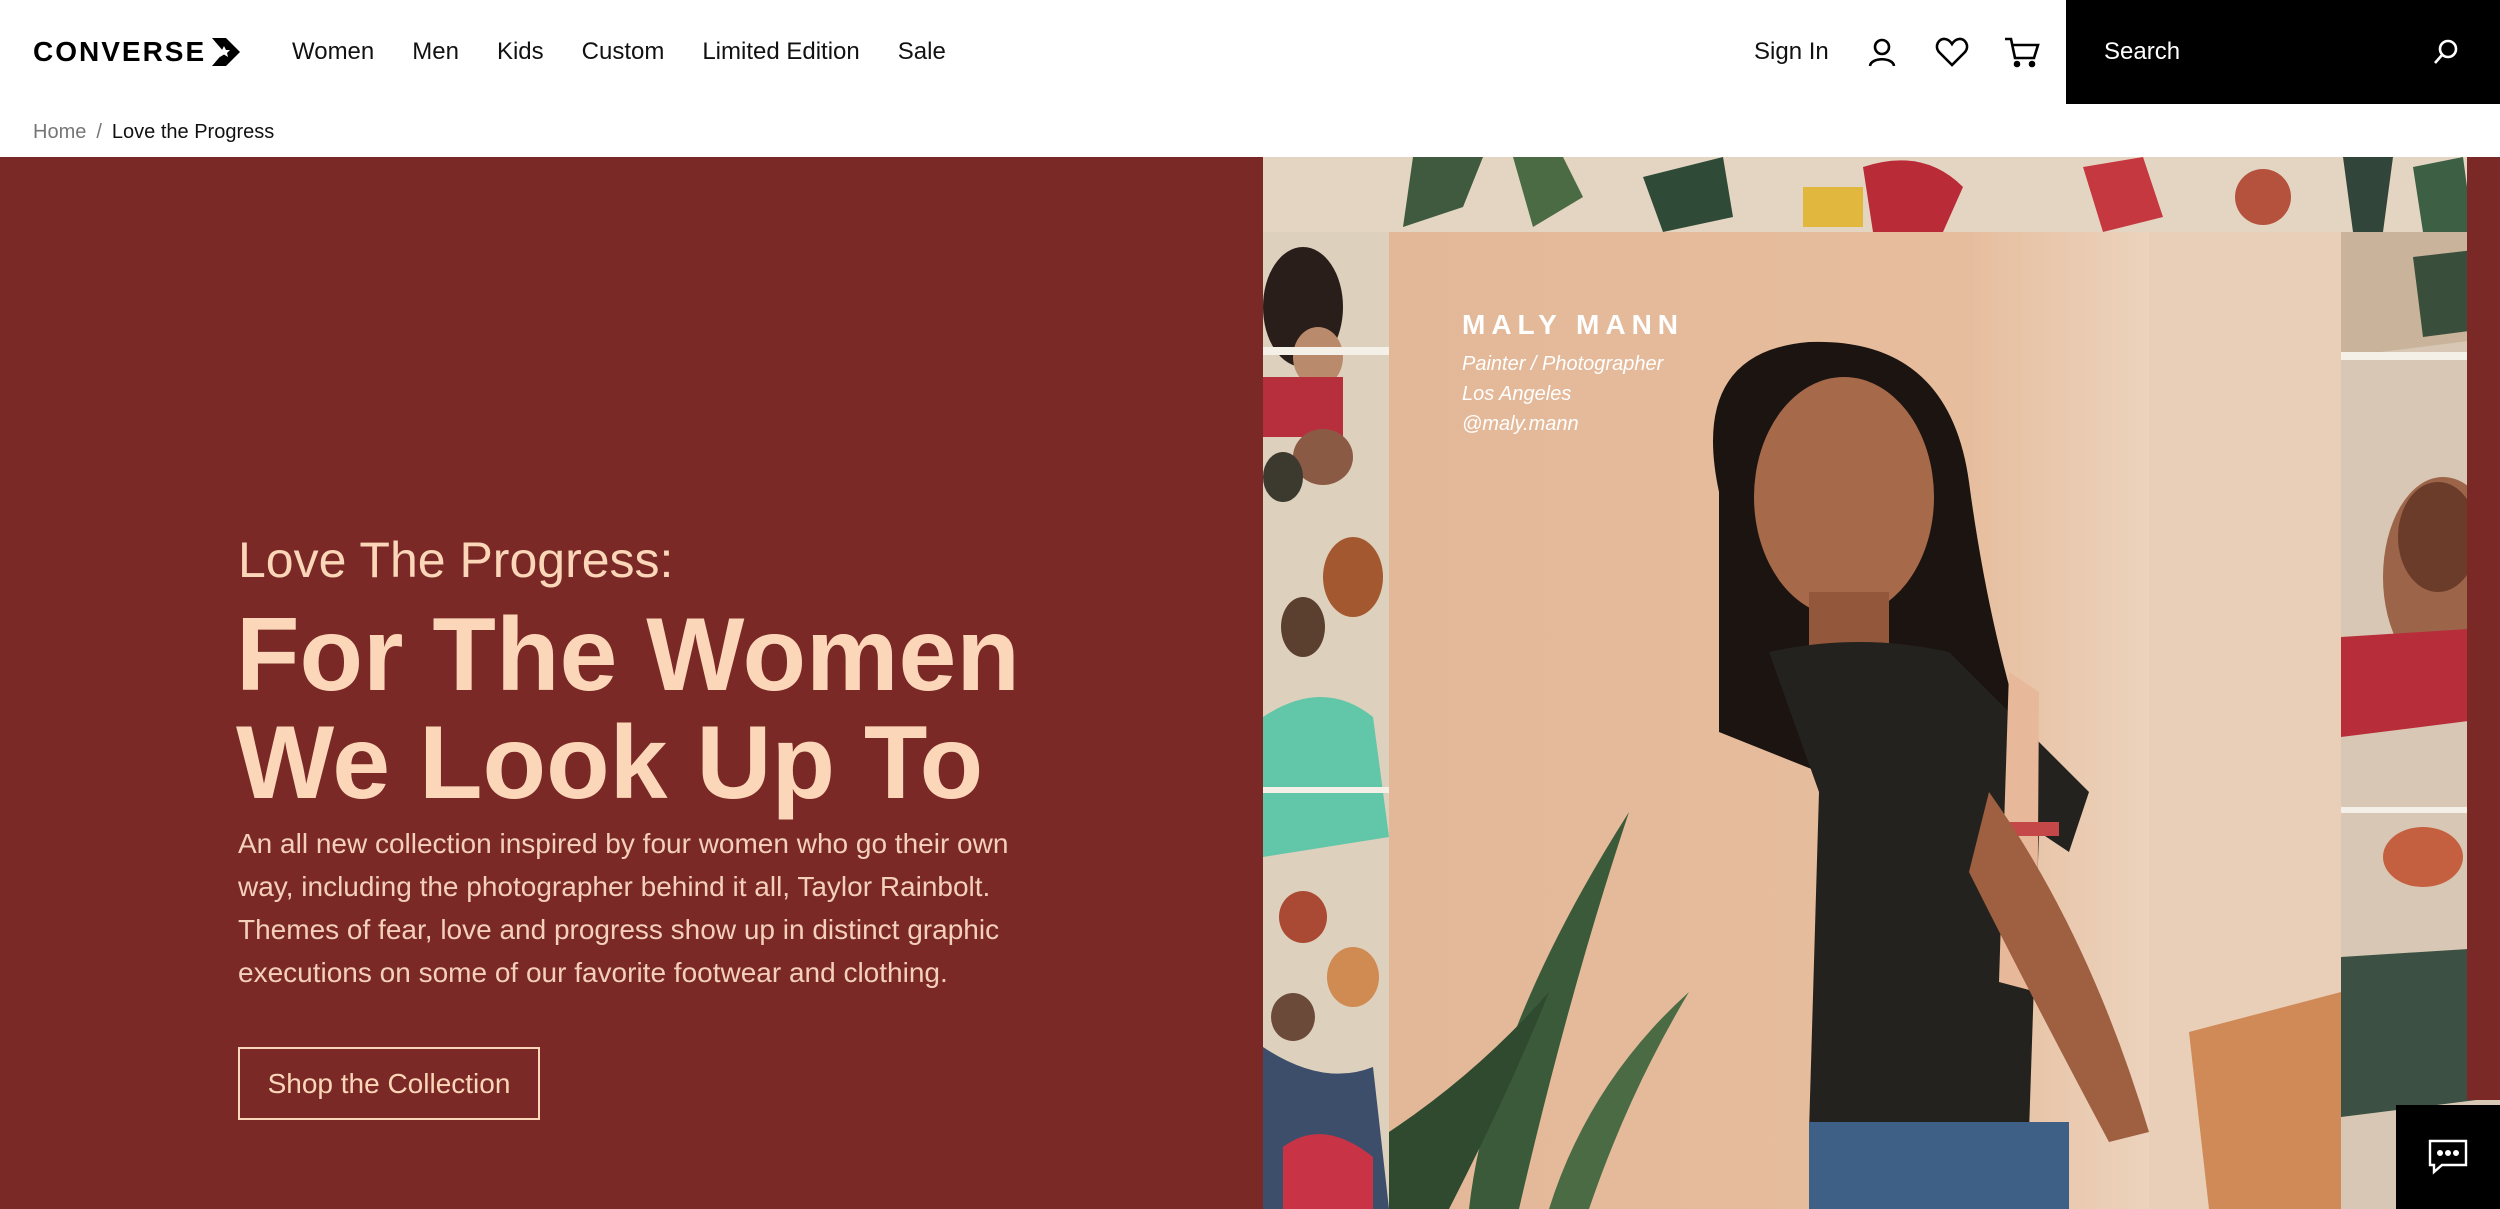  Describe the element at coordinates (628, 655) in the screenshot. I see `hero-title-line-1: For The Women` at that location.